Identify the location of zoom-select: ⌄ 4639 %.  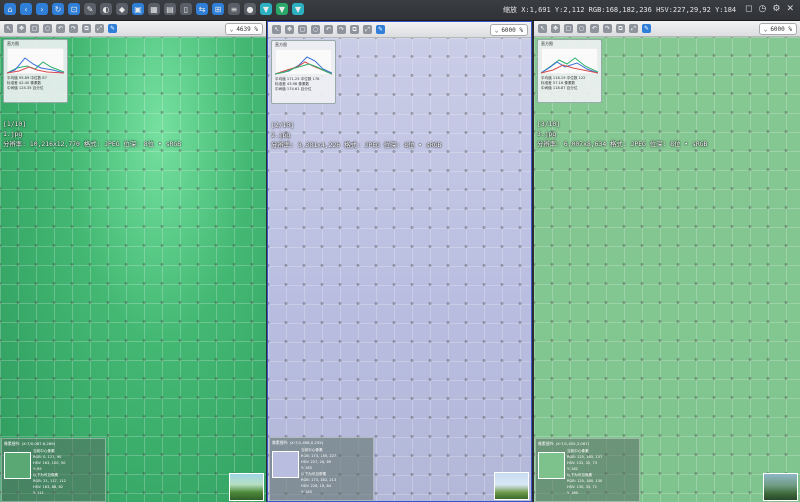
(243, 29).